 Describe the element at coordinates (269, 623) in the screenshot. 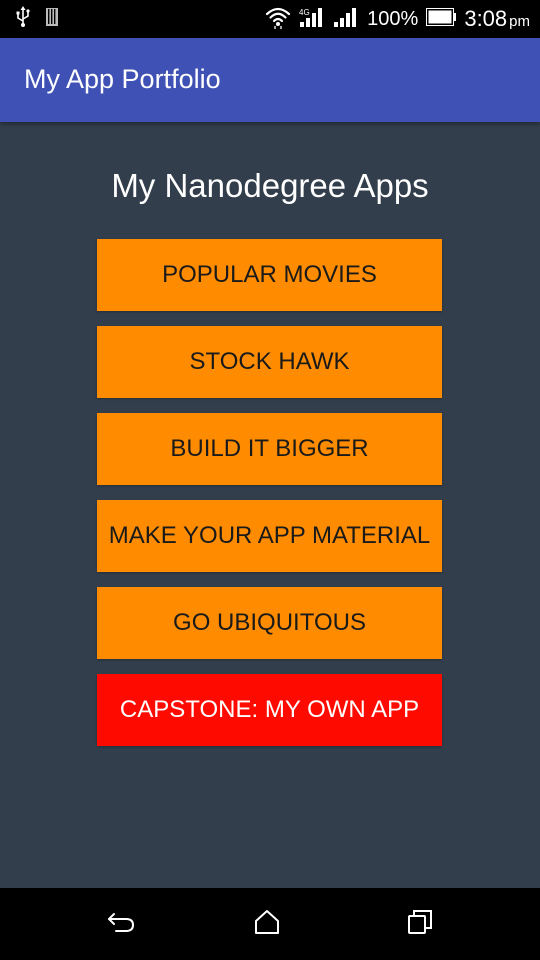

I see `go-ubiquitous-button: GO UBIQUITOUS` at that location.